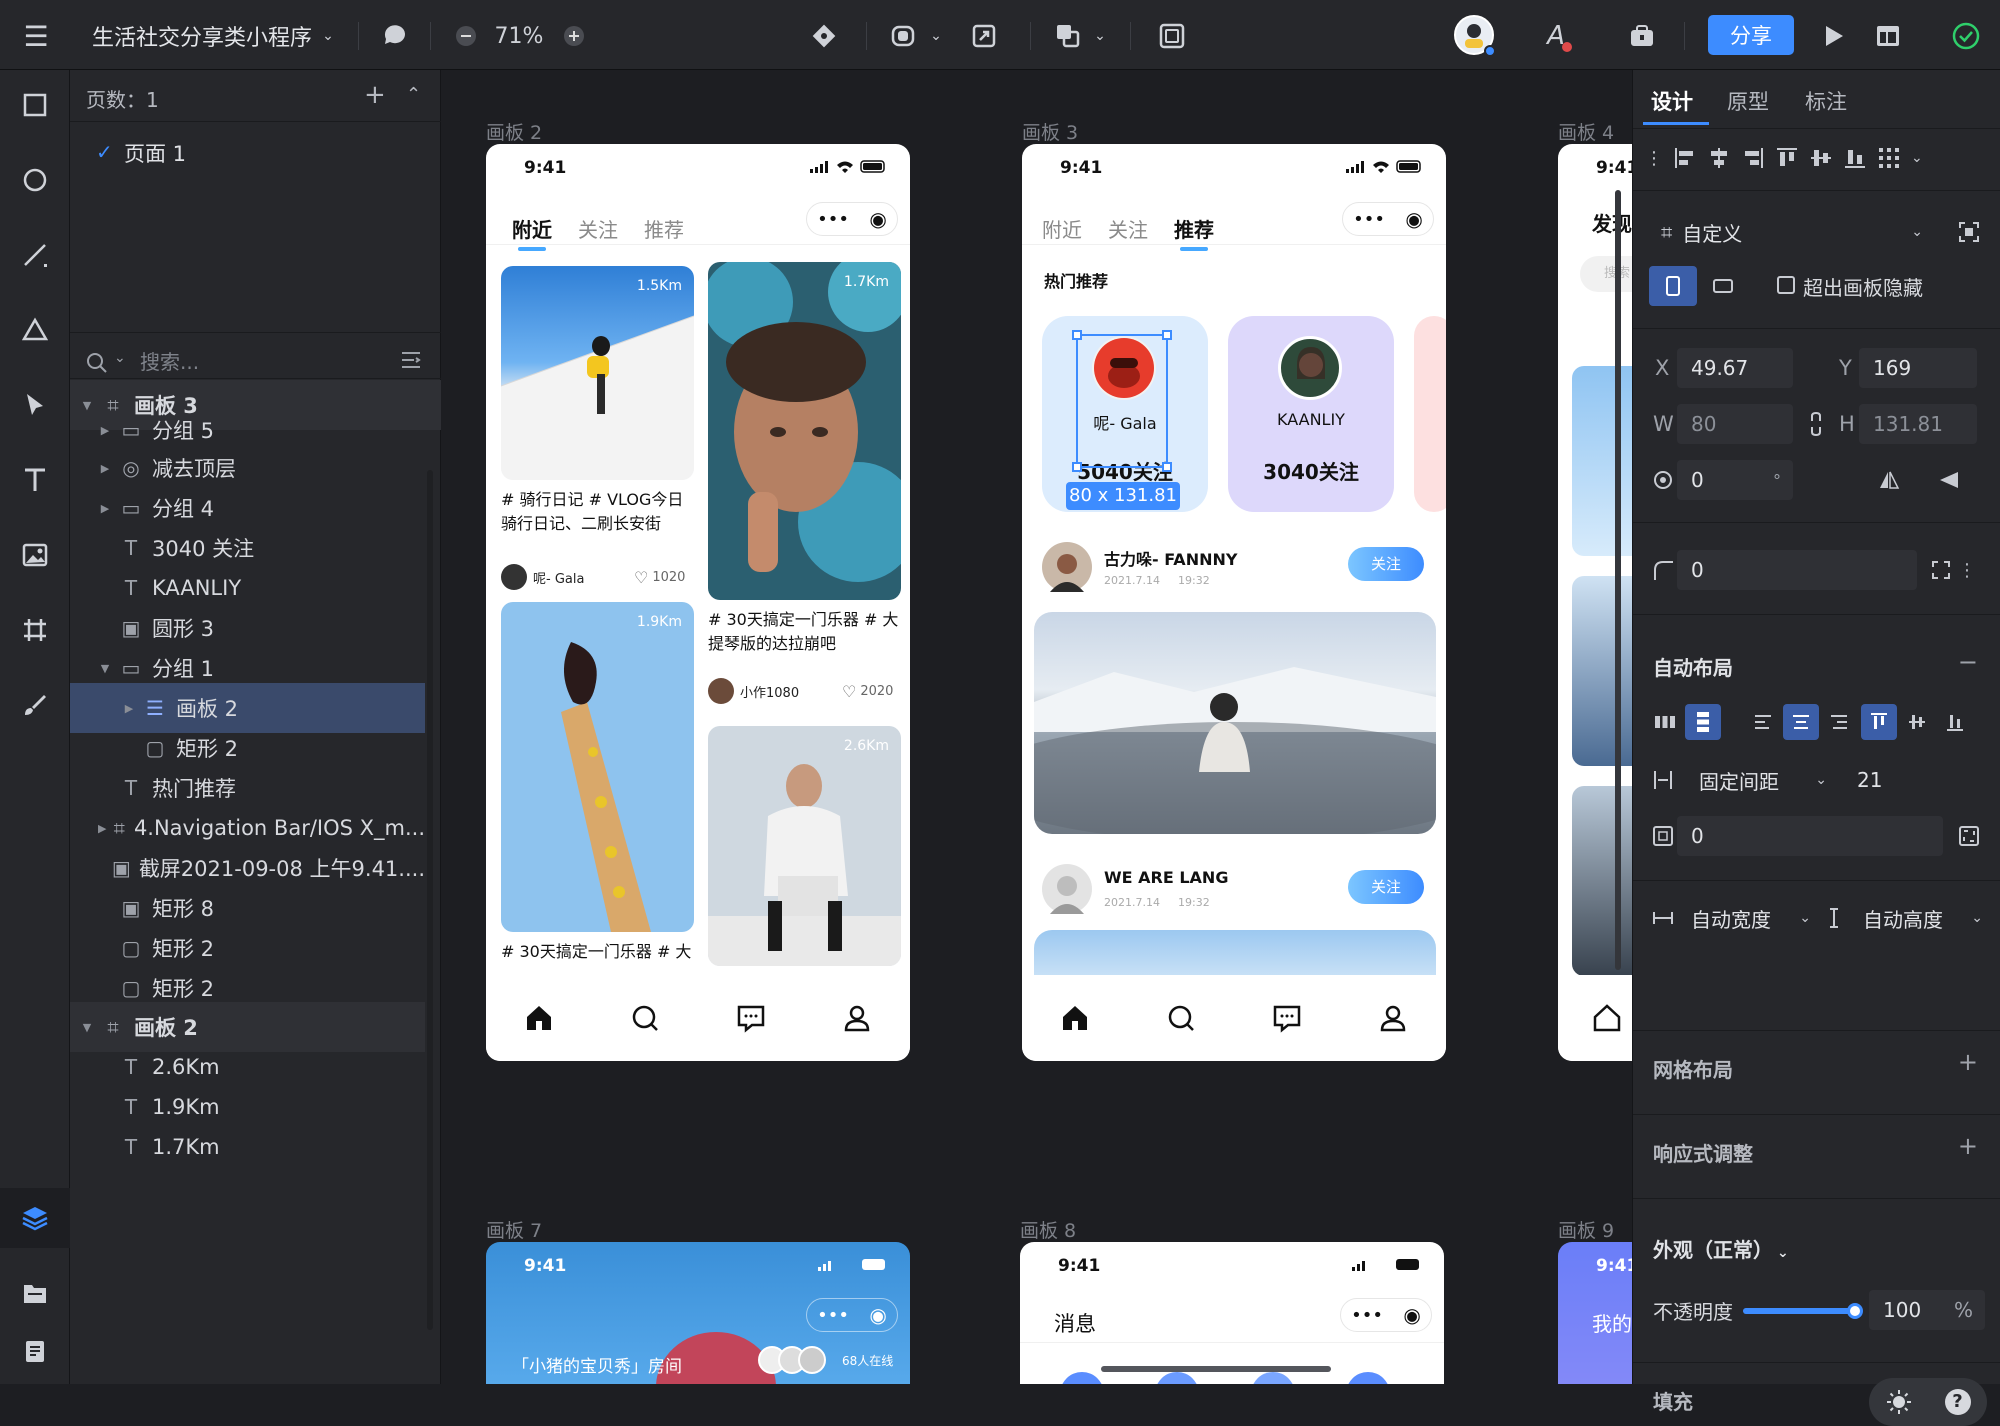 The width and height of the screenshot is (2000, 1426). Describe the element at coordinates (1941, 570) in the screenshot. I see `independent-corners-icon` at that location.